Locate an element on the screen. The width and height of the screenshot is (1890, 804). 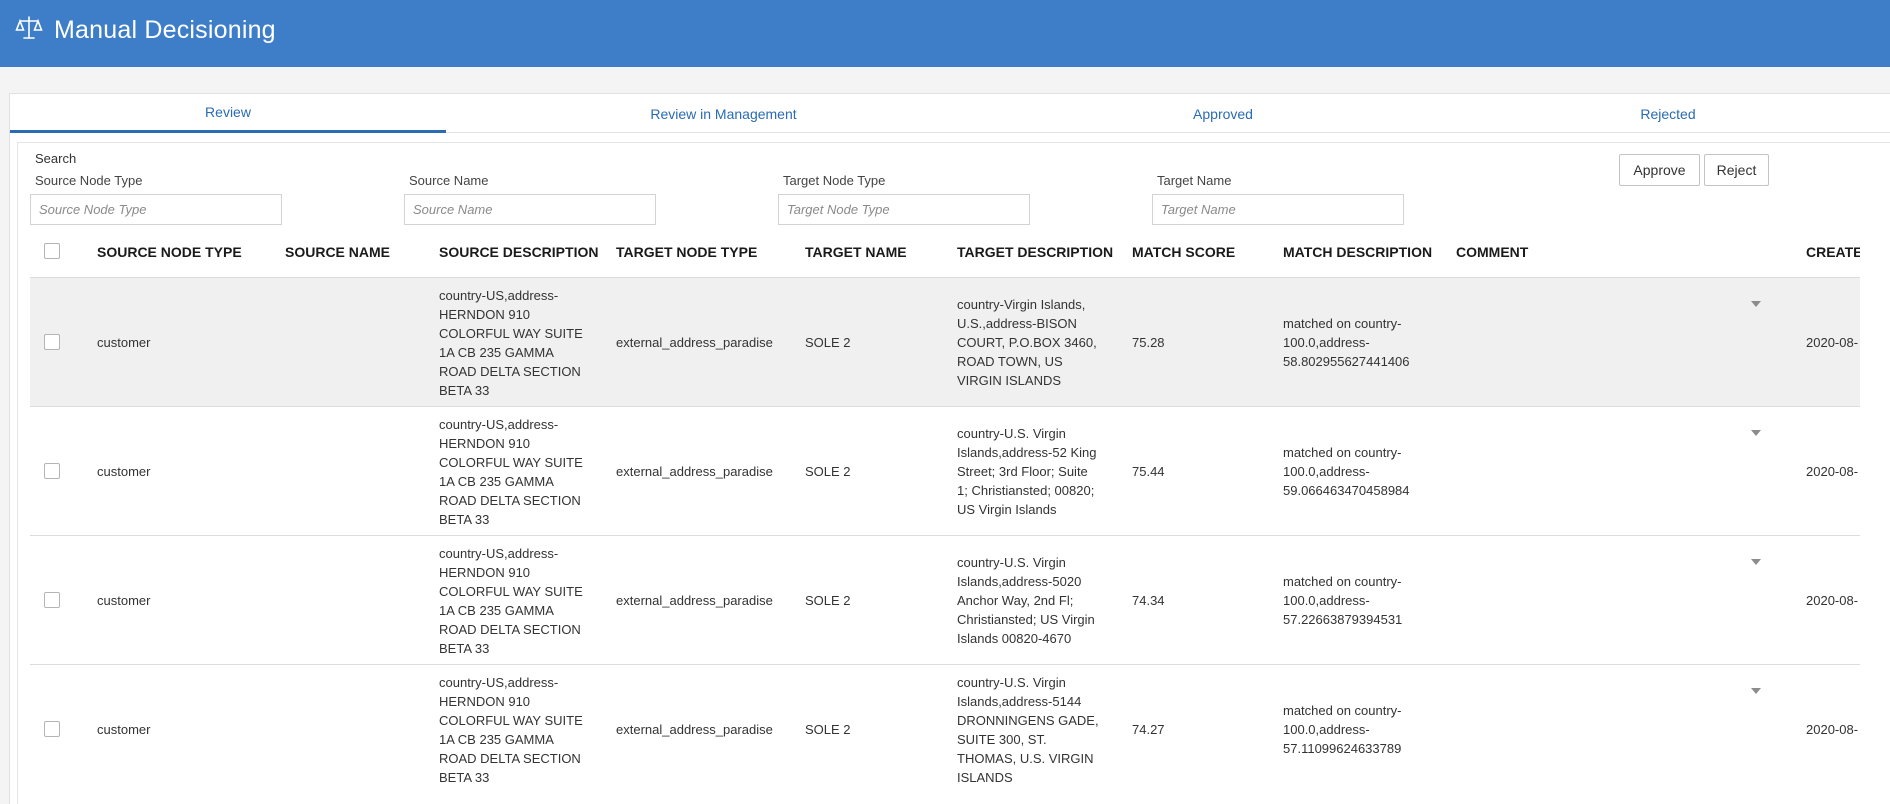
source-name-label: Source Name is located at coordinates (449, 180).